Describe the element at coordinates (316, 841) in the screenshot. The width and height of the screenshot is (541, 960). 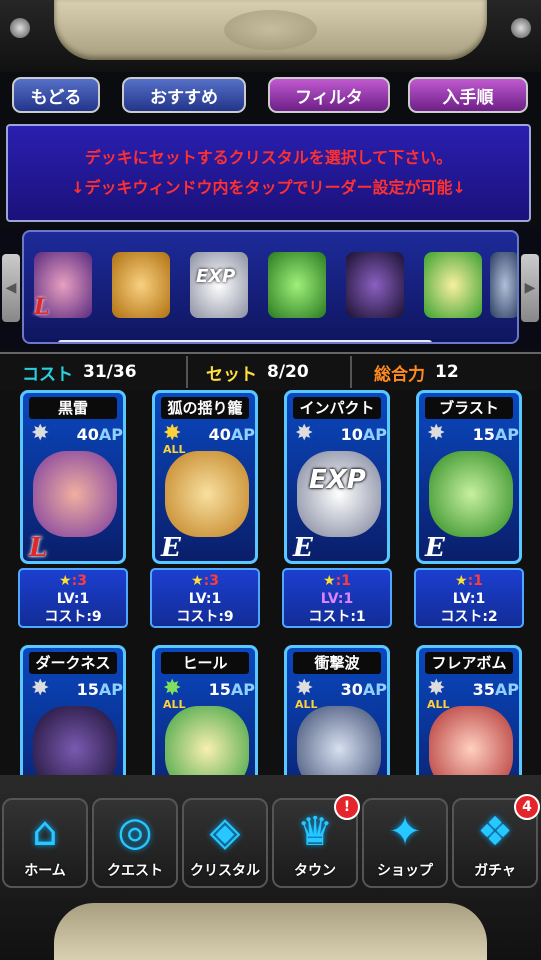
I see `nav-town-button: ♛ タウン !` at that location.